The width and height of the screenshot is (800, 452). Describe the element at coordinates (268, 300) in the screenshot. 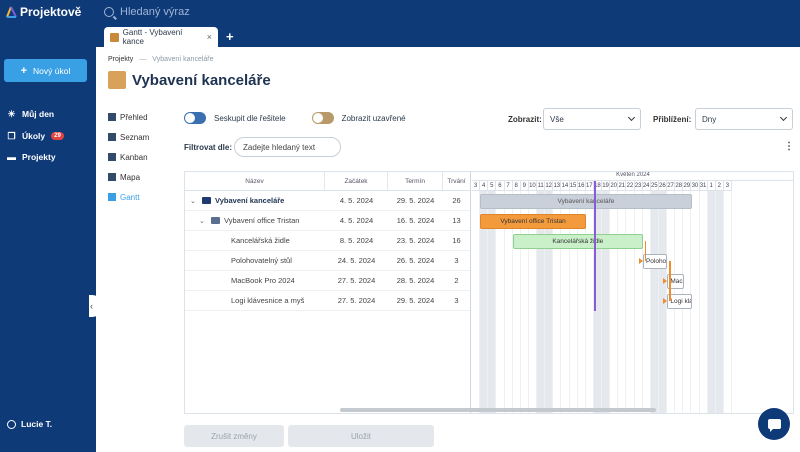

I see `task-name: Logi klávesnice a myš` at that location.